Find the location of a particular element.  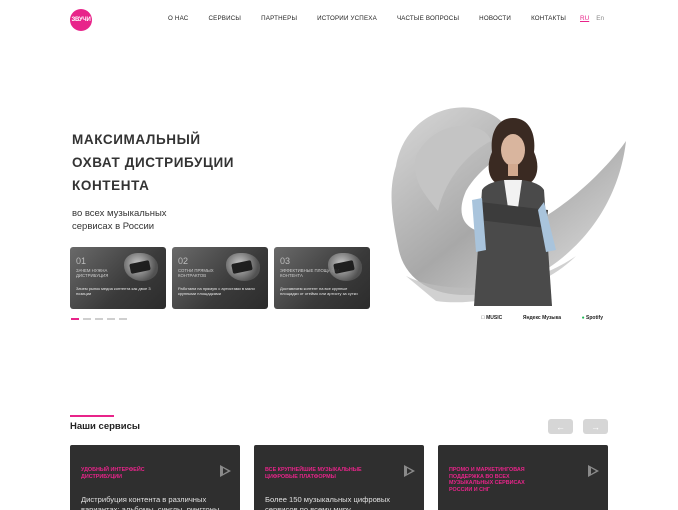

nav-item-faq: ЧАСТЫЕ ВОПРОСЫ is located at coordinates (428, 18).